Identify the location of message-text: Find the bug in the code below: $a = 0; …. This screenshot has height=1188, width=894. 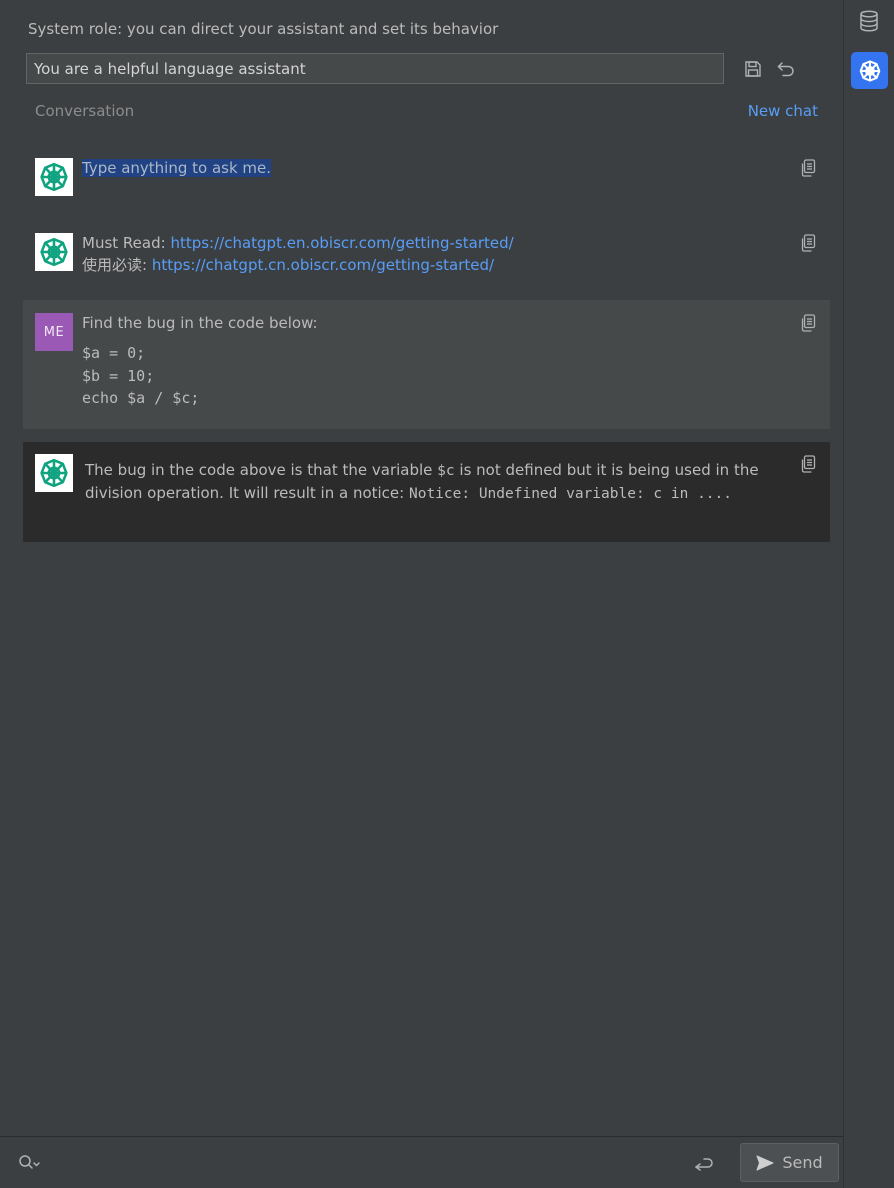
(426, 361).